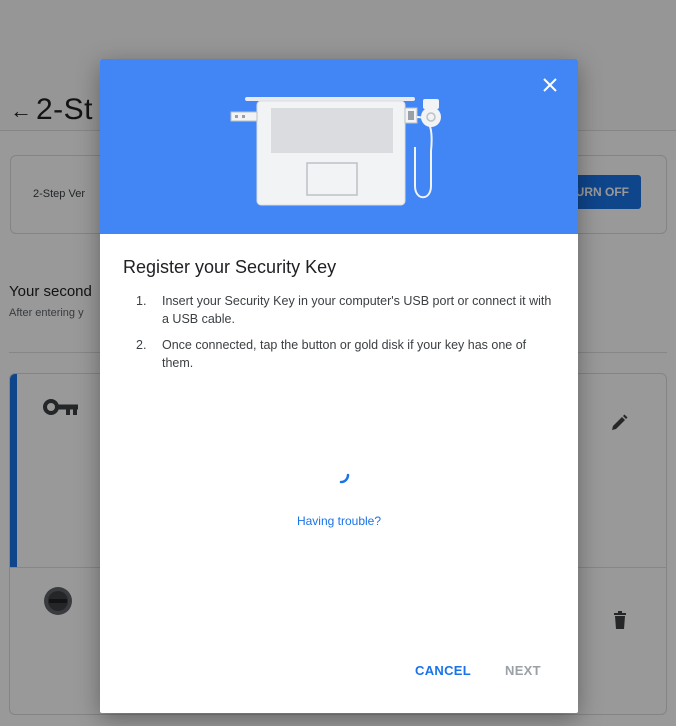 This screenshot has width=676, height=726. What do you see at coordinates (141, 345) in the screenshot?
I see `step-number: 2.` at bounding box center [141, 345].